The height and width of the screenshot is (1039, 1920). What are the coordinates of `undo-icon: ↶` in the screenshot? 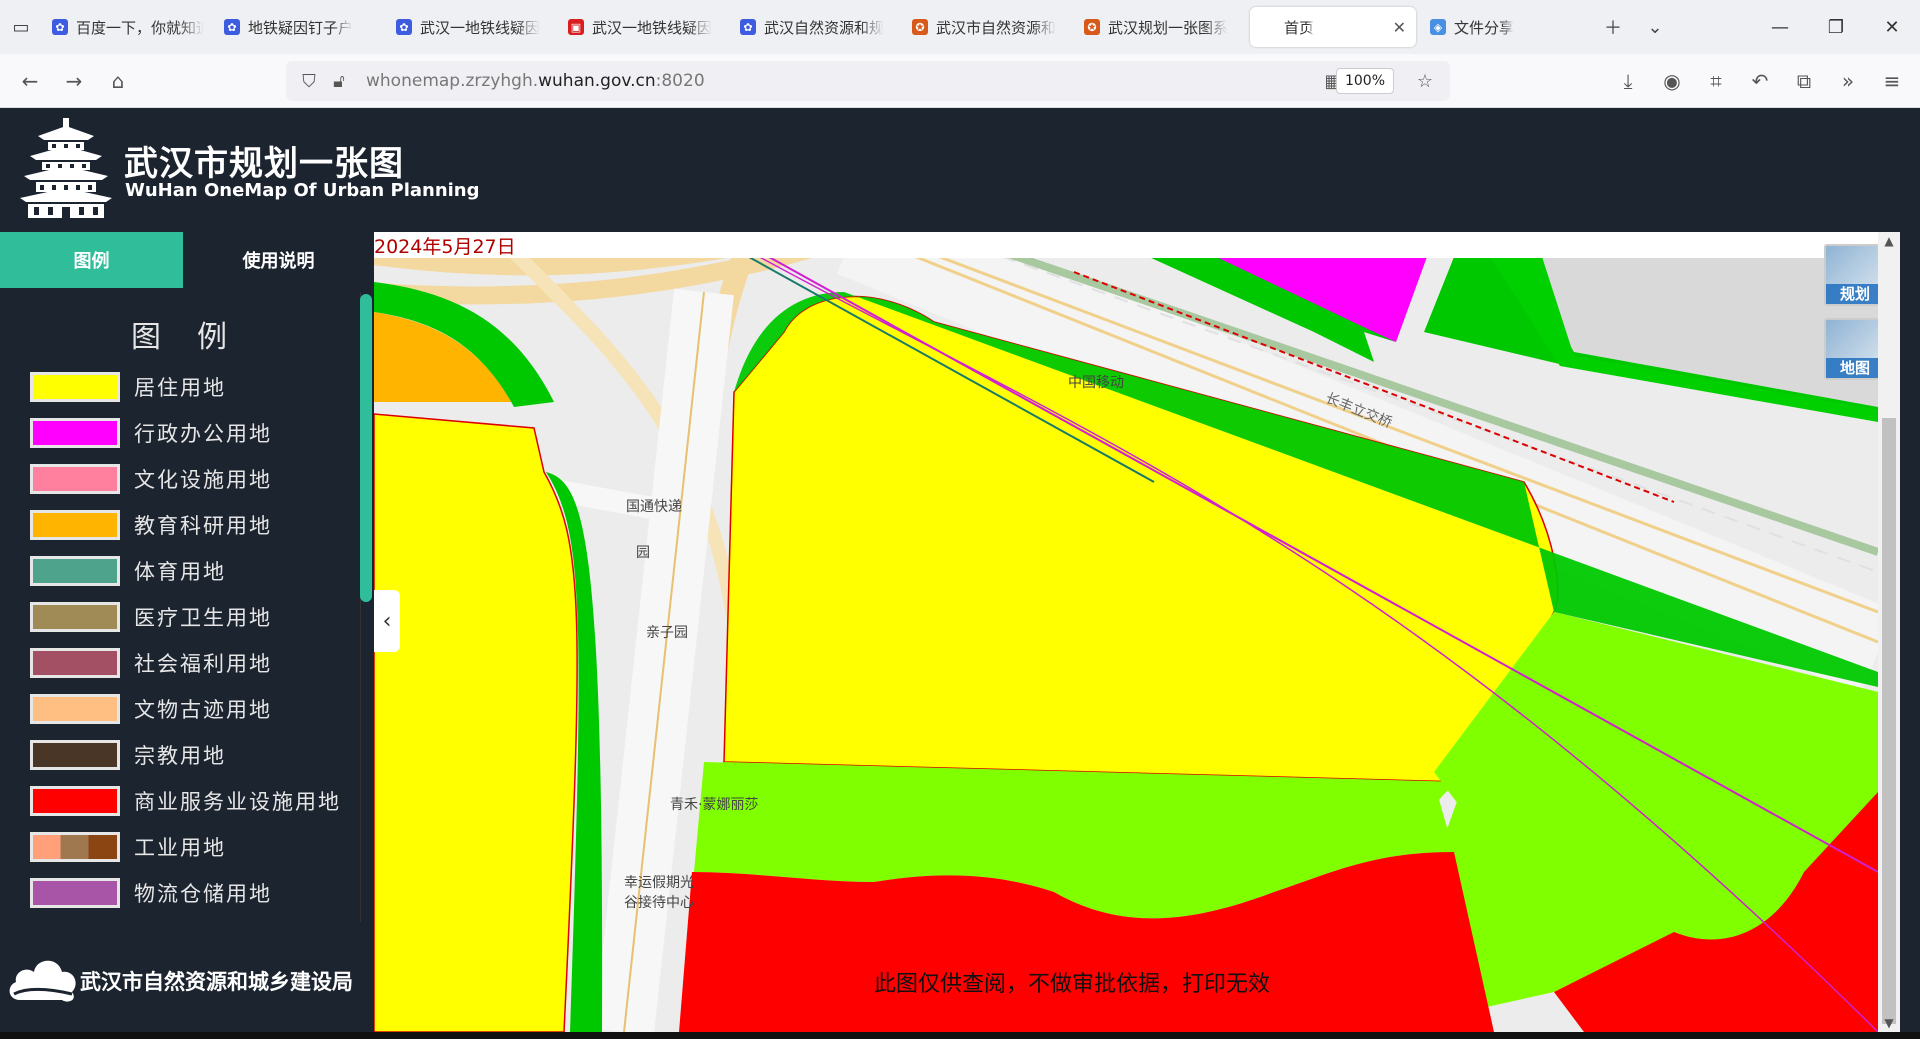 It's located at (1760, 81).